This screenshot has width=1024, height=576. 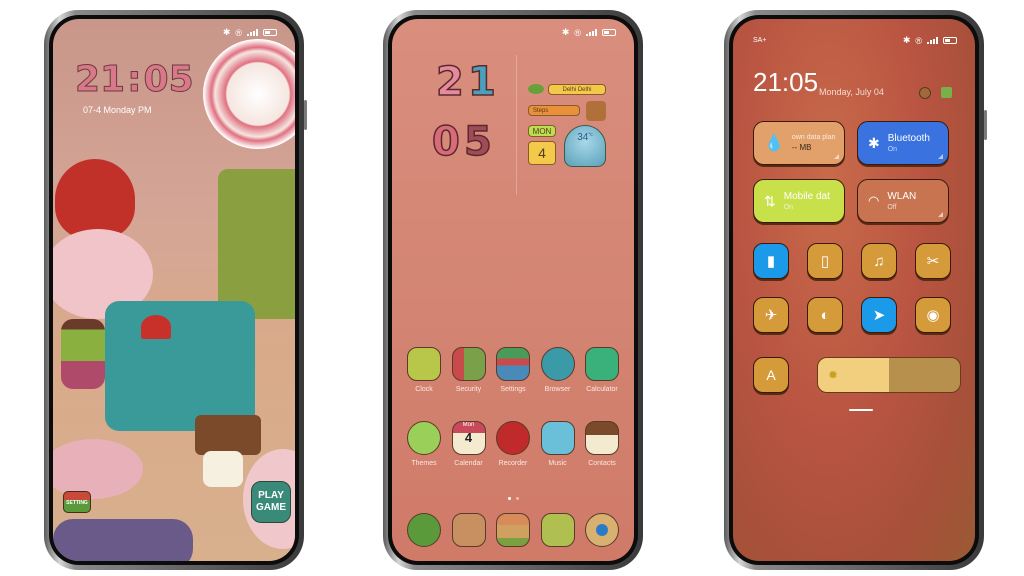 I want to click on bluetooth-tile: ✱ Bluetooth On, so click(x=903, y=143).